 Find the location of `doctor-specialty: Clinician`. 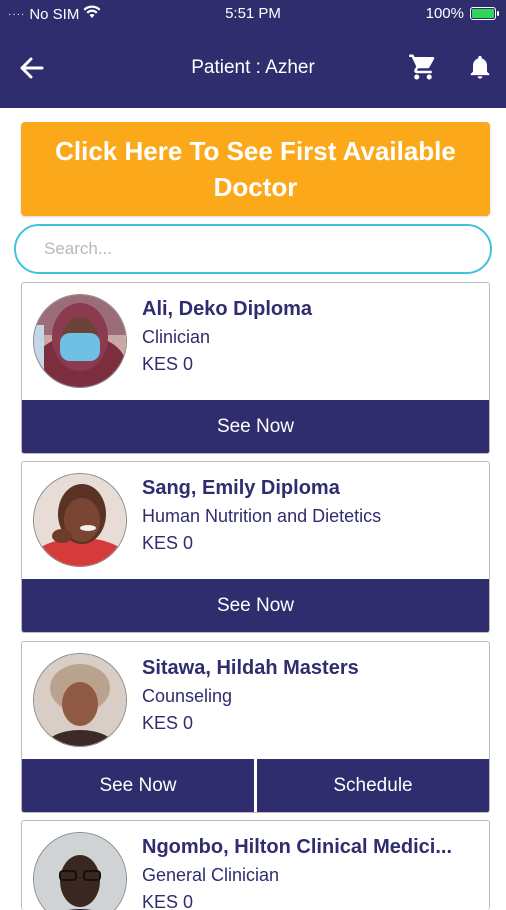

doctor-specialty: Clinician is located at coordinates (176, 337).